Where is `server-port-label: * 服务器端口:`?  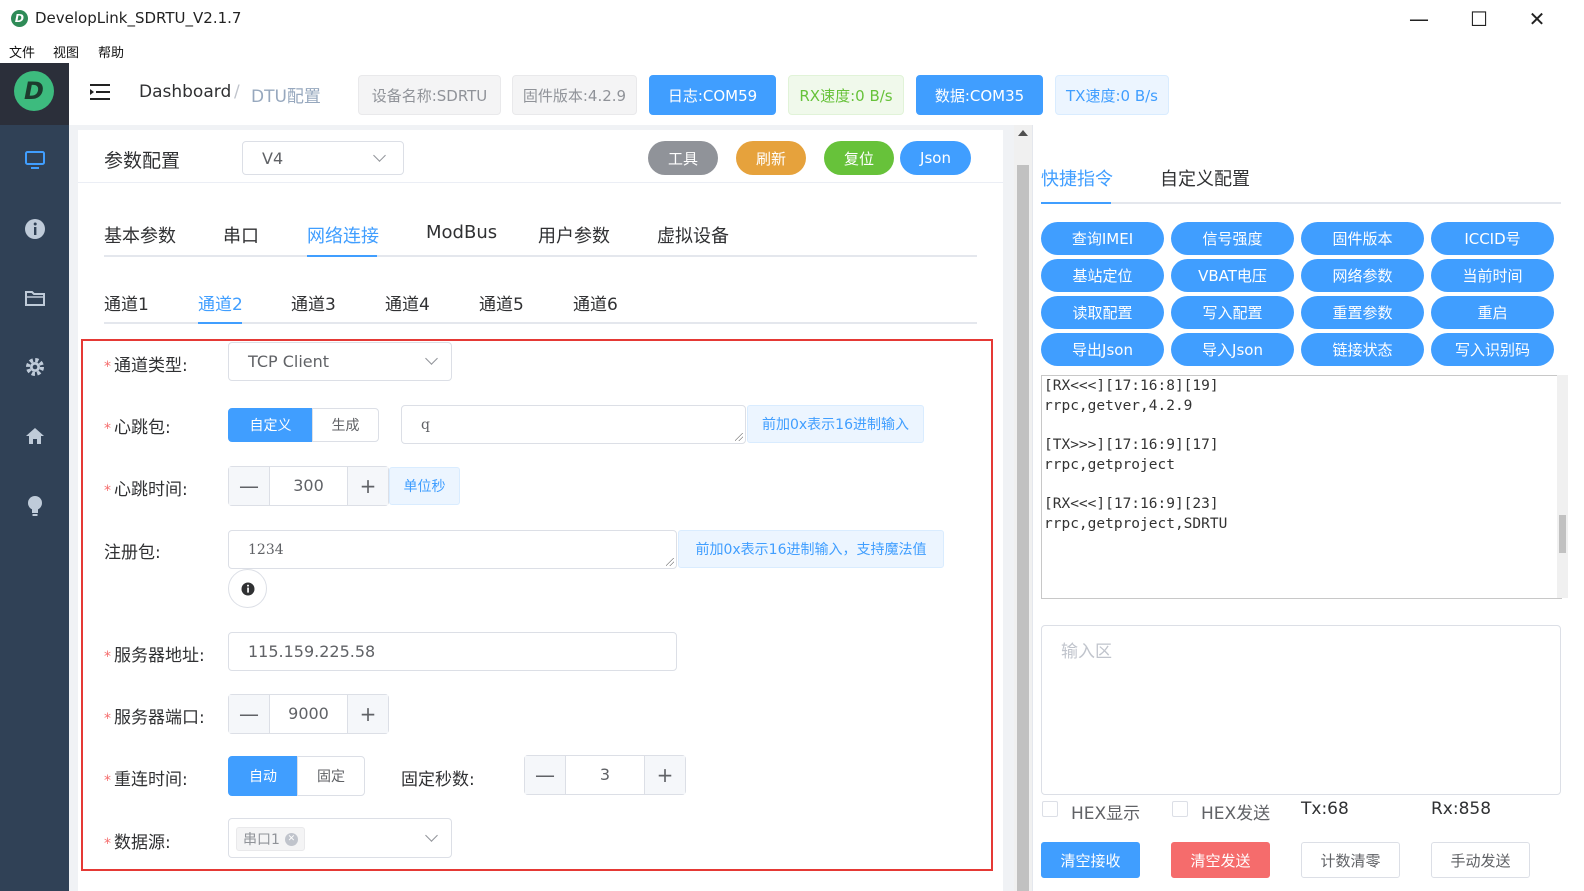
server-port-label: * 服务器端口: is located at coordinates (154, 718).